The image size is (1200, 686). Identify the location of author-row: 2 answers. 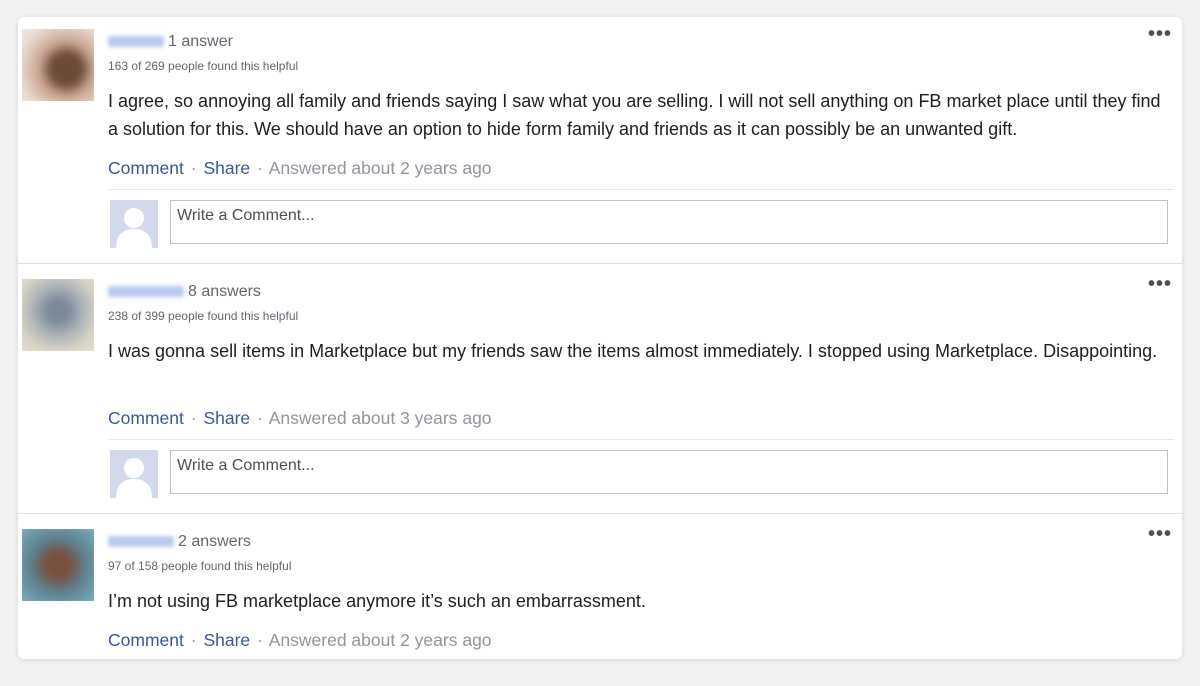
(179, 542).